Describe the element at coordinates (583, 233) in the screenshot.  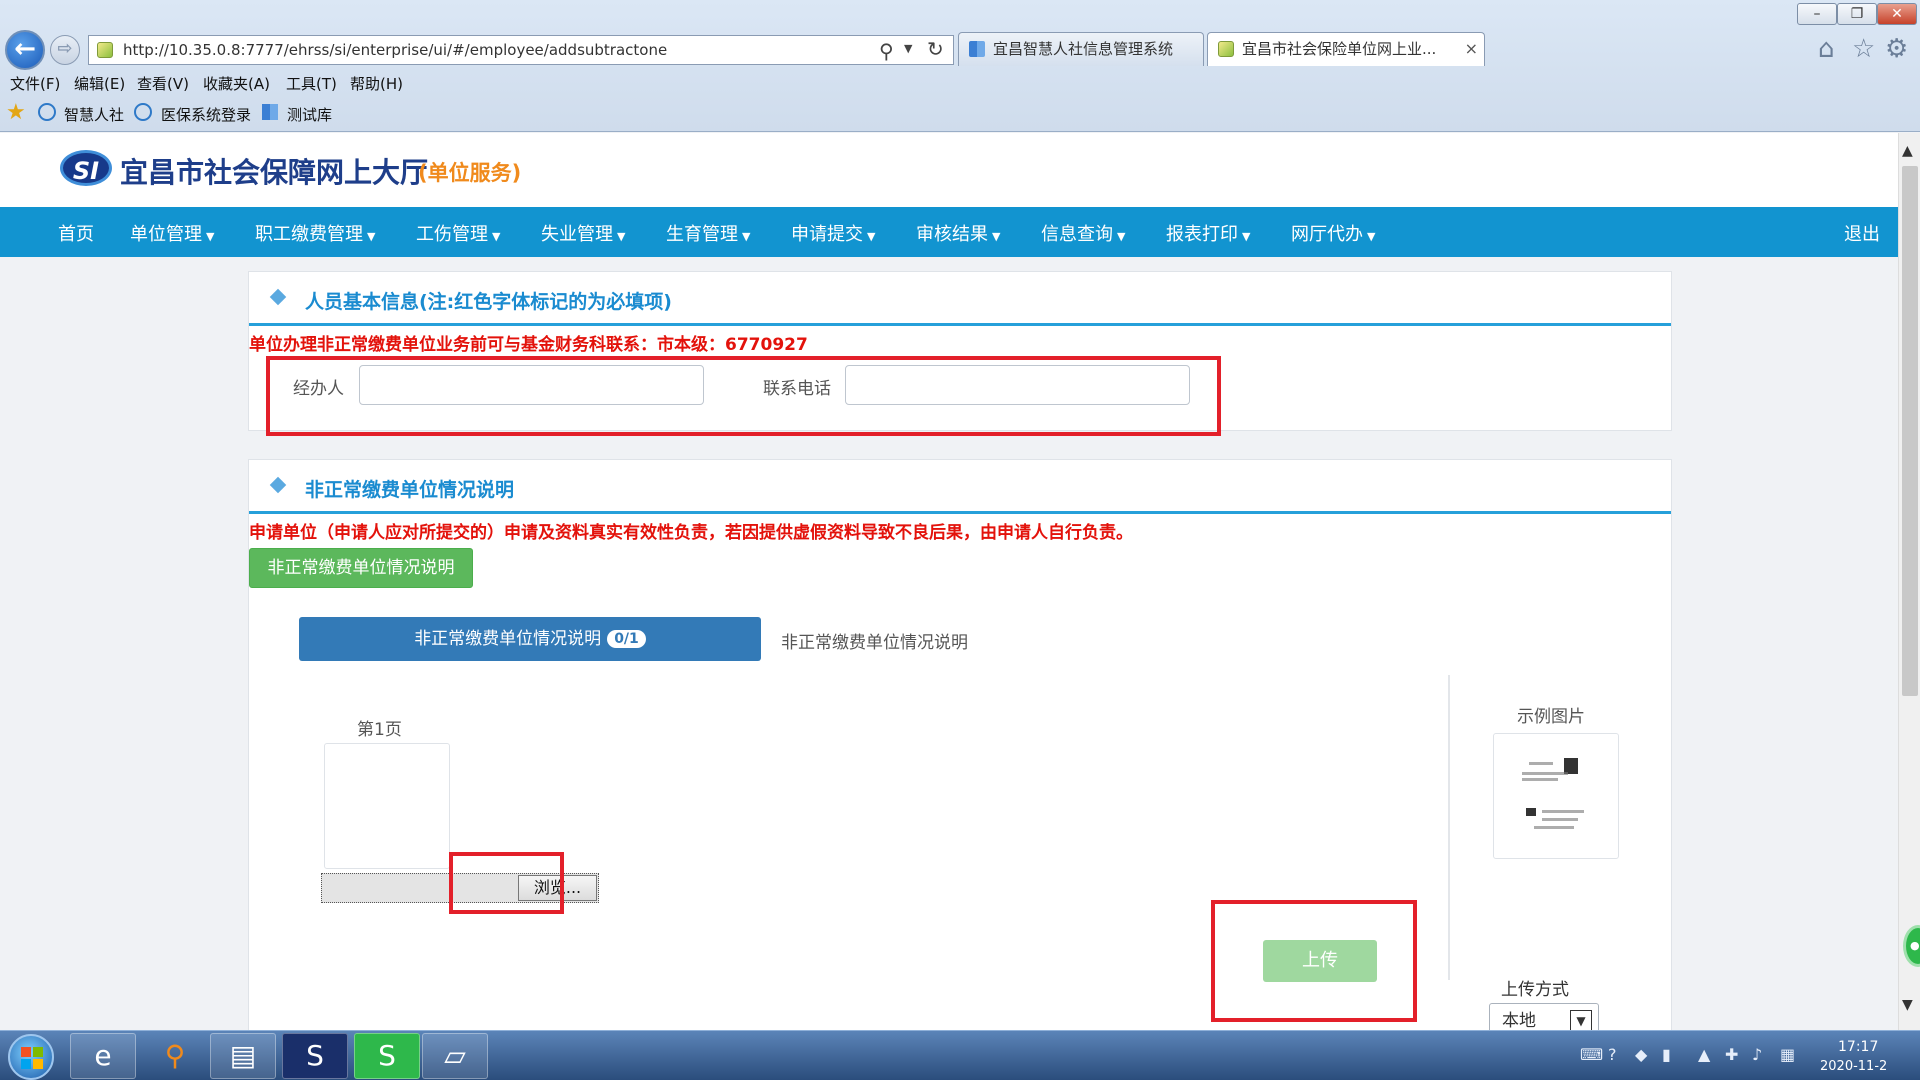
I see `nav-unemployment: 失业管理 ▼` at that location.